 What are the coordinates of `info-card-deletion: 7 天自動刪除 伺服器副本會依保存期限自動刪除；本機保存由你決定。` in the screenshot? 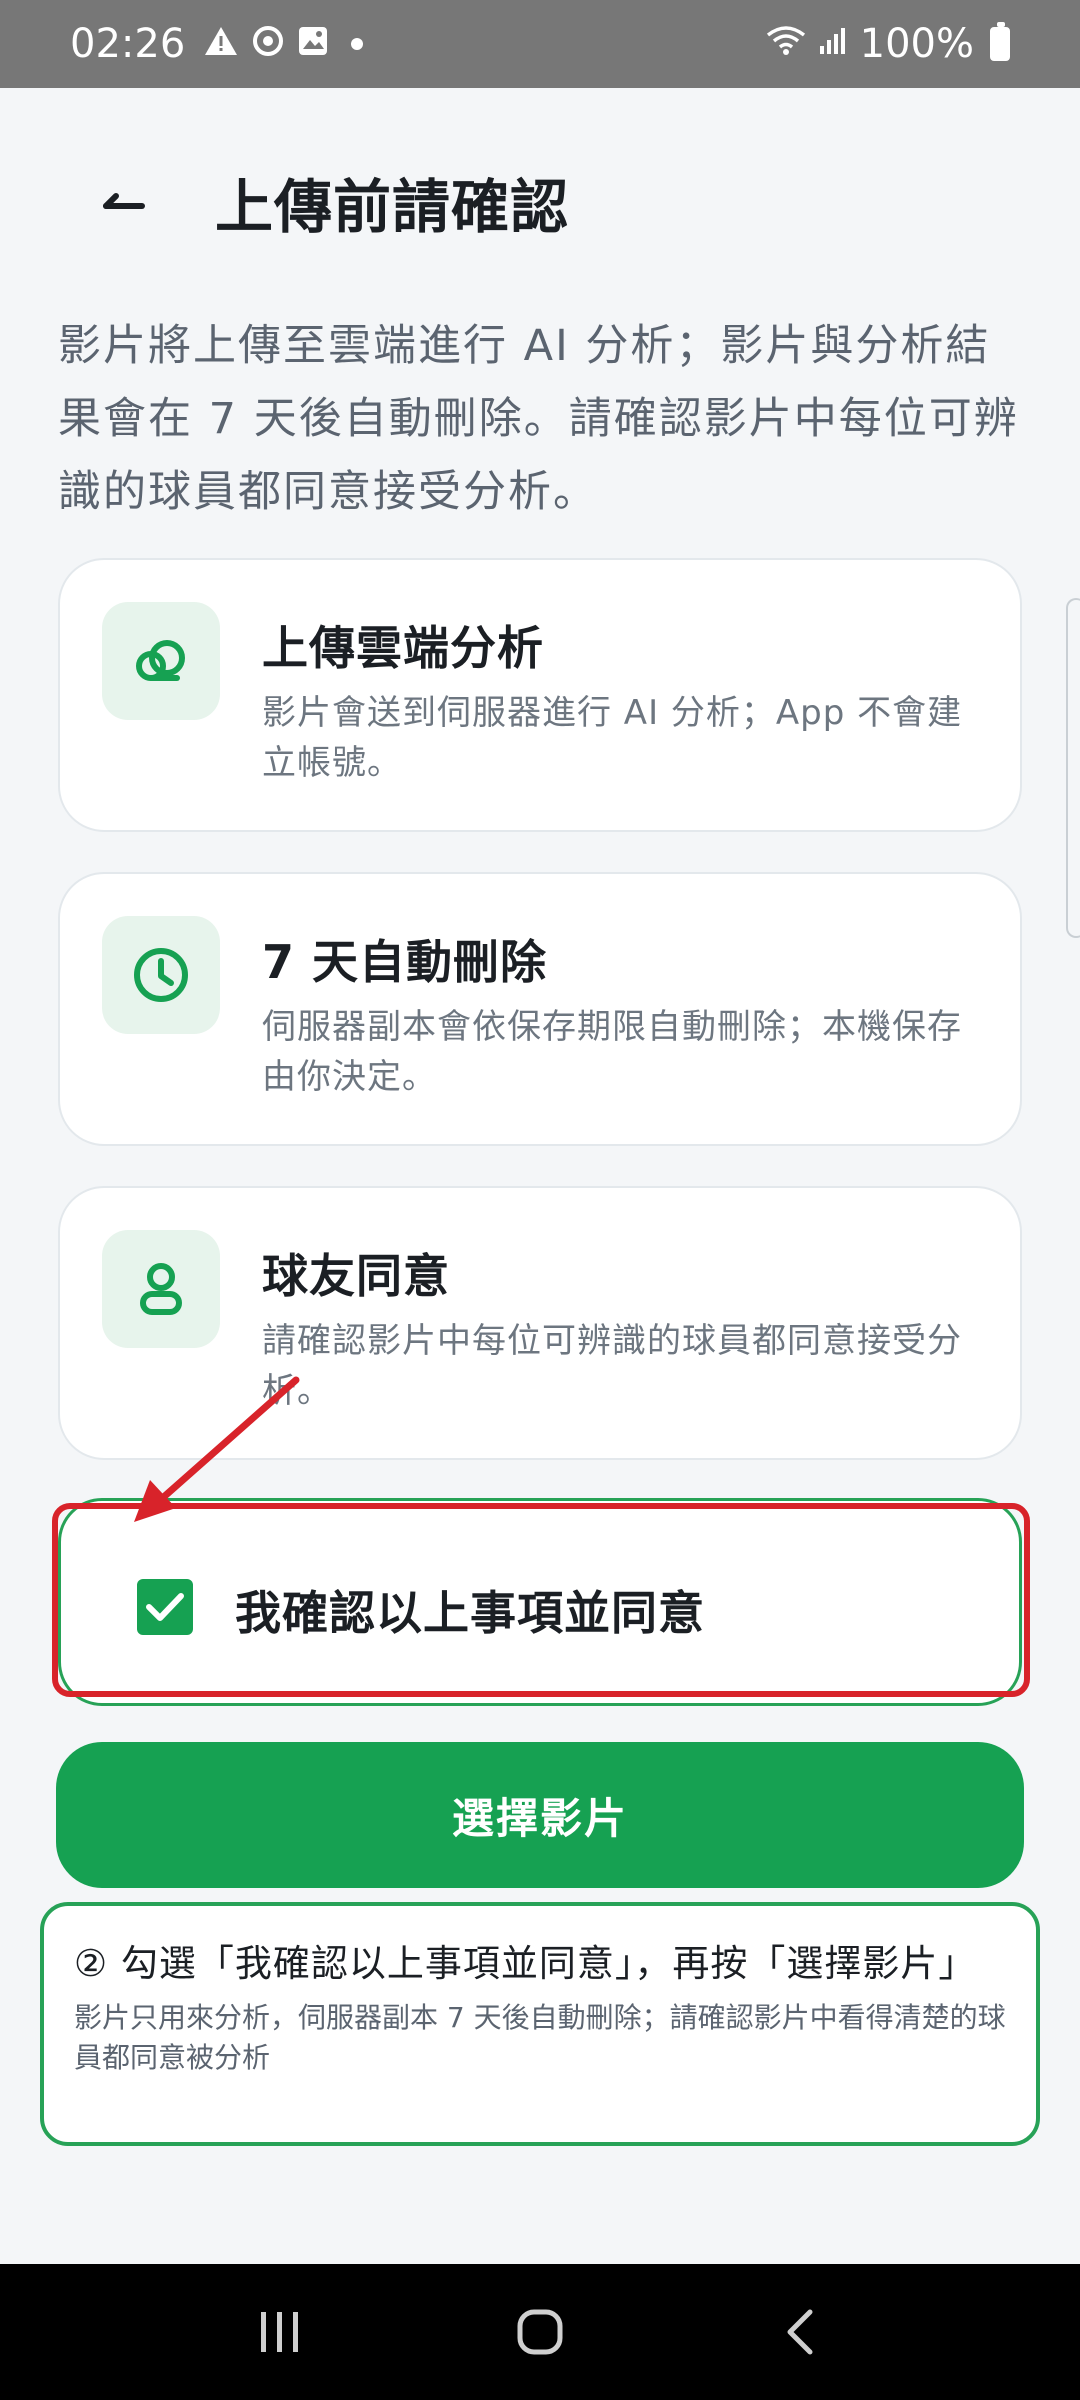 It's located at (540, 1009).